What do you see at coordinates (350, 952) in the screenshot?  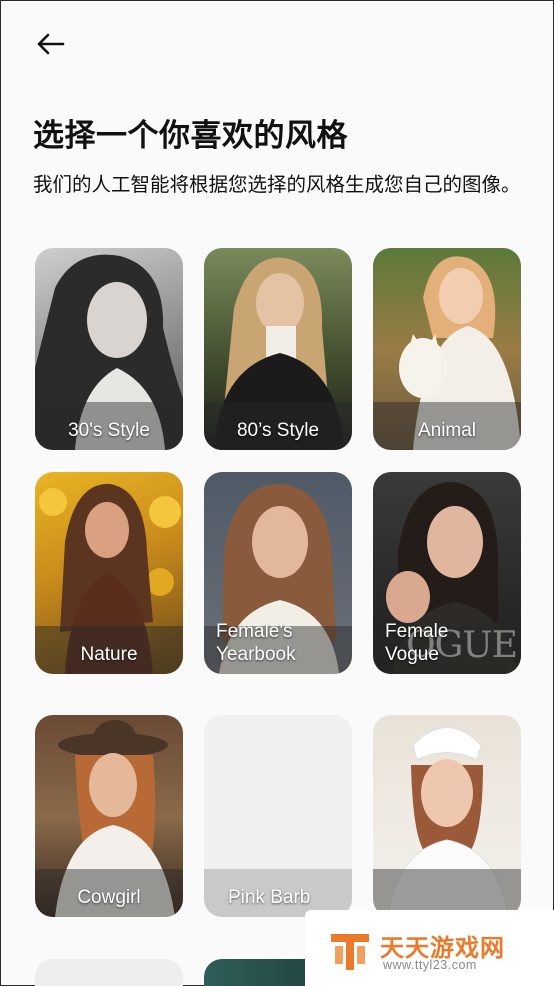 I see `site-logo-icon` at bounding box center [350, 952].